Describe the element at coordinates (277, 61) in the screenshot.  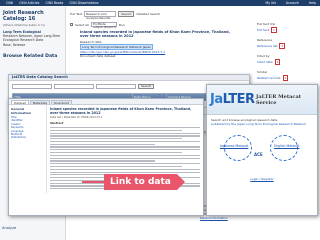
I see `count-badge: 2` at that location.